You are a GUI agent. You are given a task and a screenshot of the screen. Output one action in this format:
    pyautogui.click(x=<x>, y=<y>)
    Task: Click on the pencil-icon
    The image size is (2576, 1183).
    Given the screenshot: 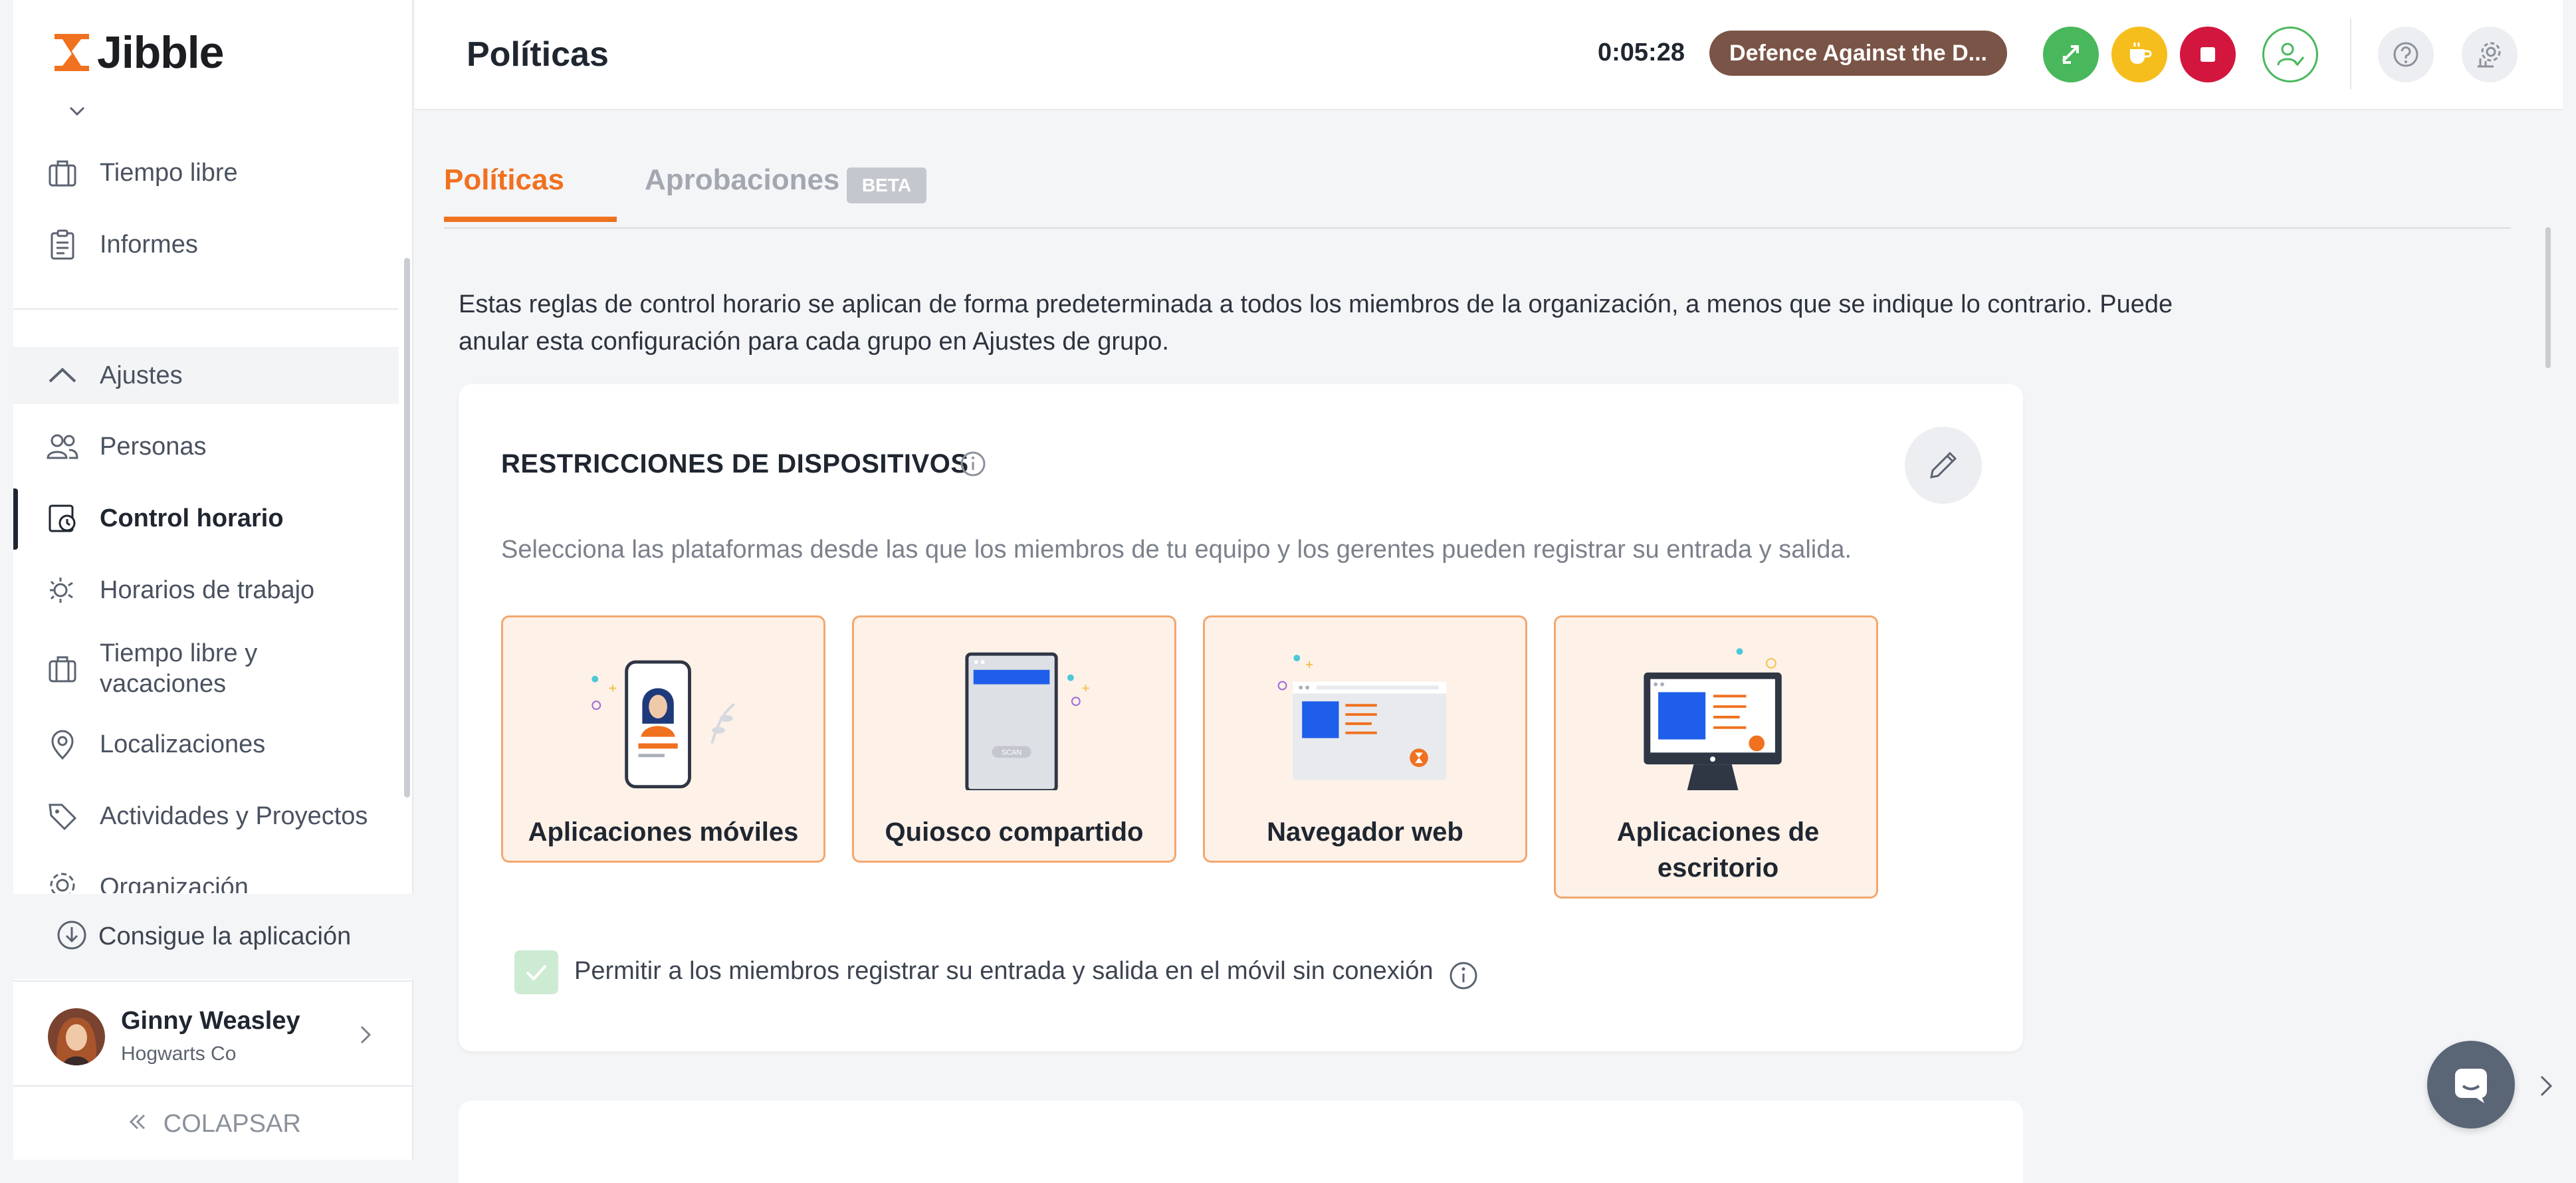 What is the action you would take?
    pyautogui.click(x=1943, y=465)
    